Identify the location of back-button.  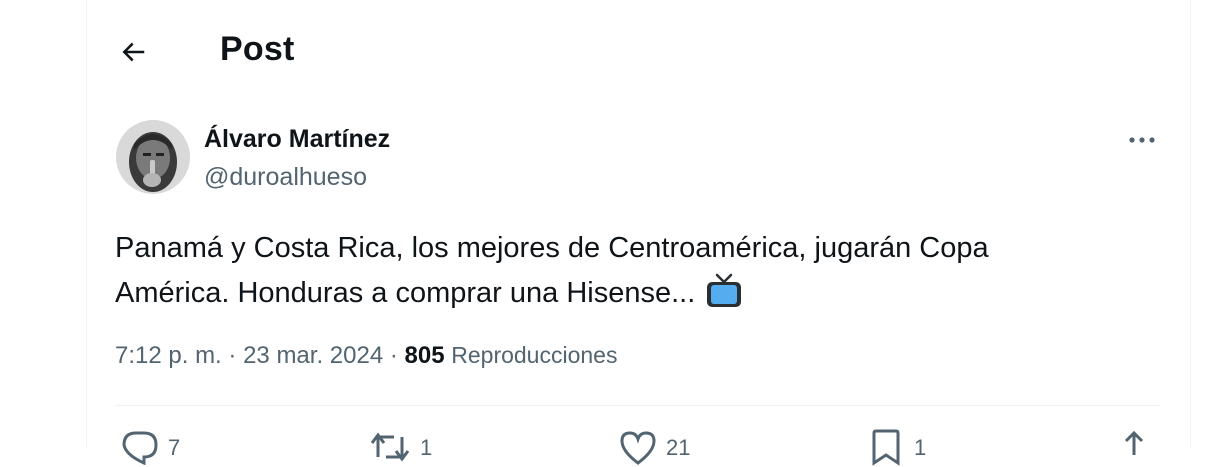
(133, 52).